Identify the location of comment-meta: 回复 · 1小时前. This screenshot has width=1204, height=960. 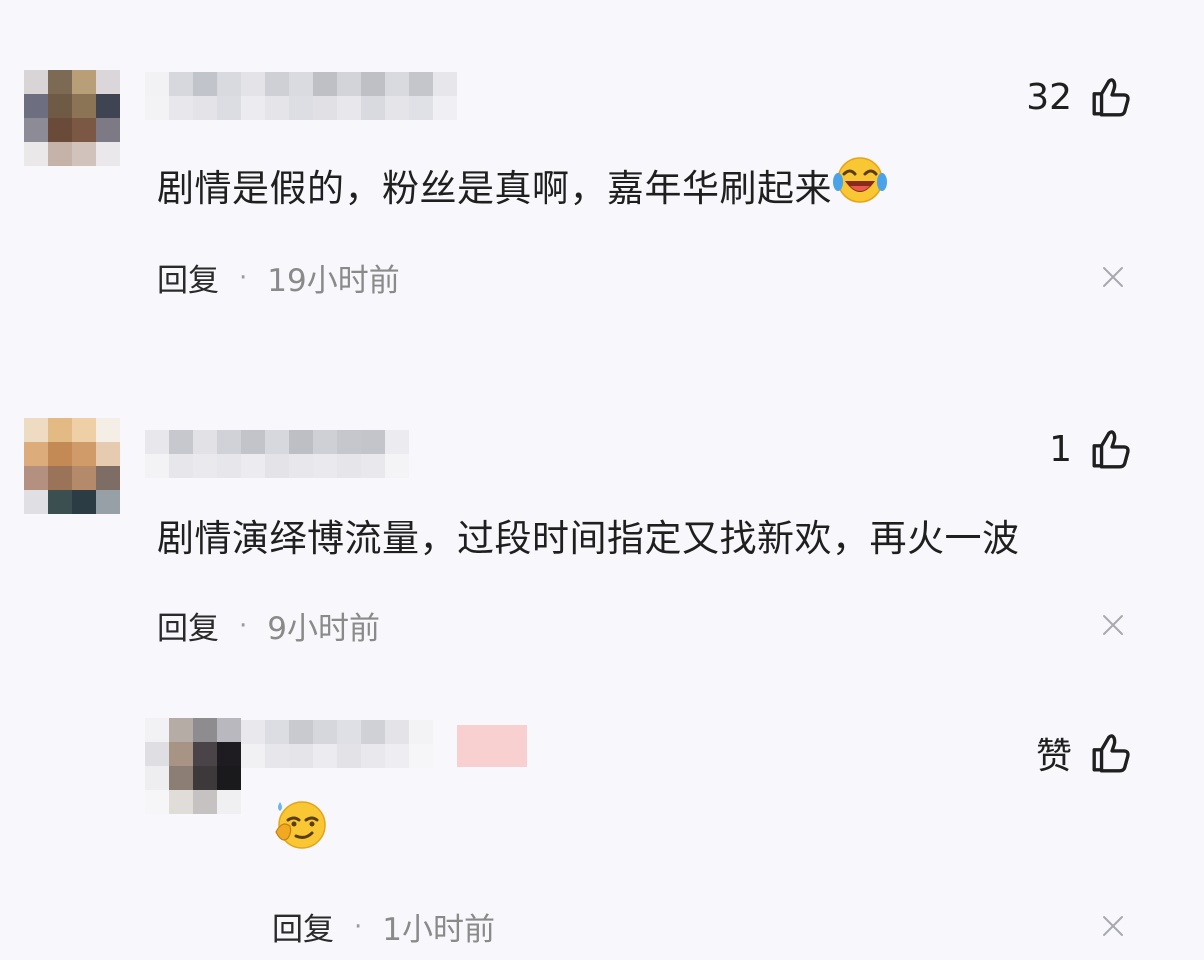
(383, 926).